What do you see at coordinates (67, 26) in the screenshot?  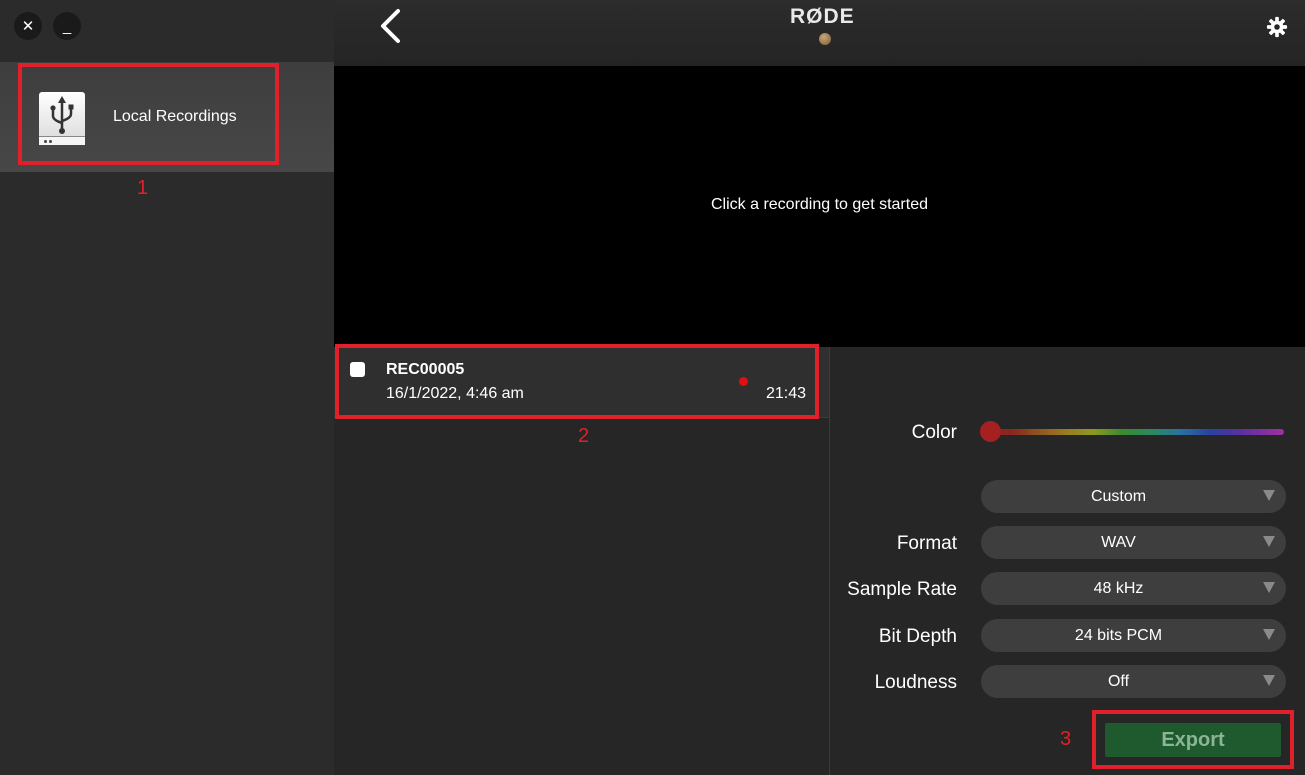 I see `minimize-button: _` at bounding box center [67, 26].